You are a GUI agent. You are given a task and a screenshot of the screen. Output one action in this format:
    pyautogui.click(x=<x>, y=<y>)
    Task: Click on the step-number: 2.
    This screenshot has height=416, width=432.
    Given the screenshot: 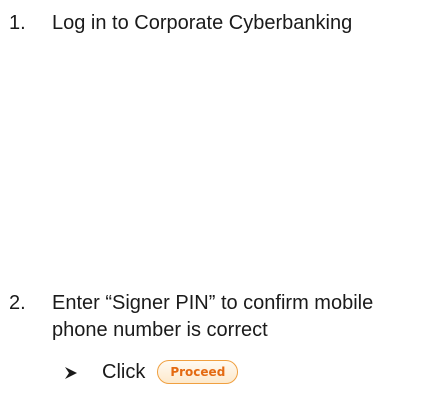 What is the action you would take?
    pyautogui.click(x=17, y=303)
    